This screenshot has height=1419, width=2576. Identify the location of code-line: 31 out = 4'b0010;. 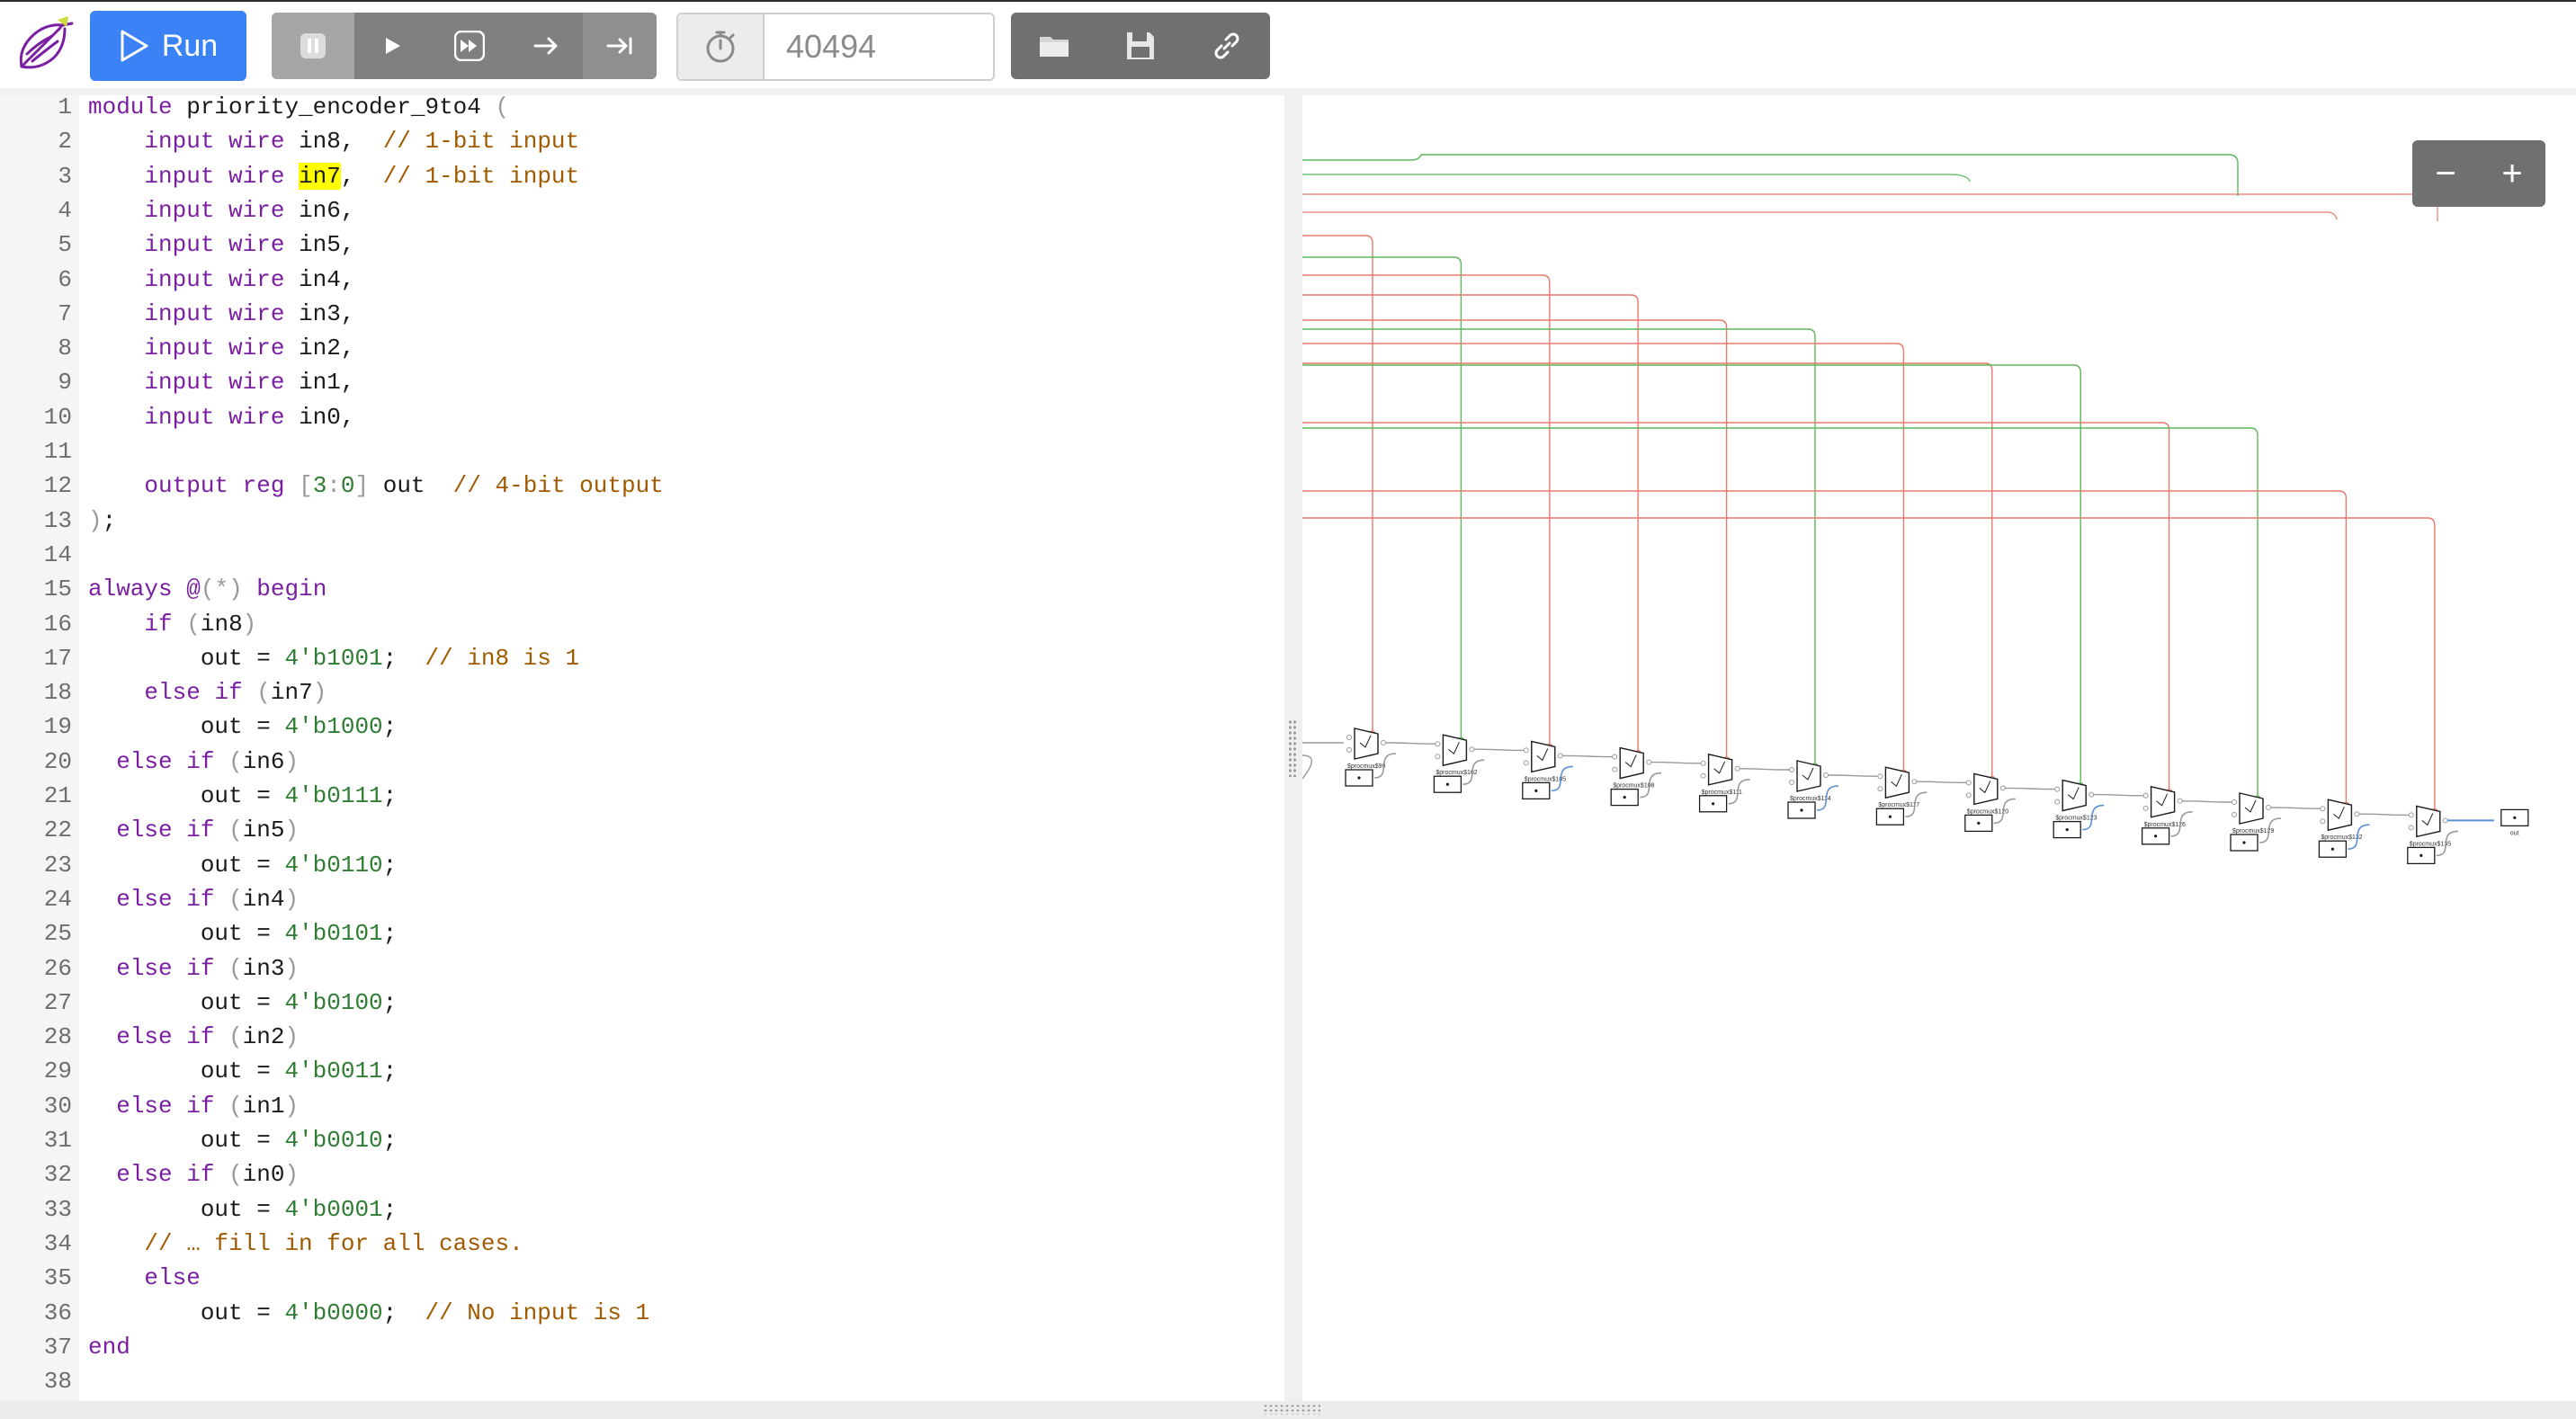
(642, 1140).